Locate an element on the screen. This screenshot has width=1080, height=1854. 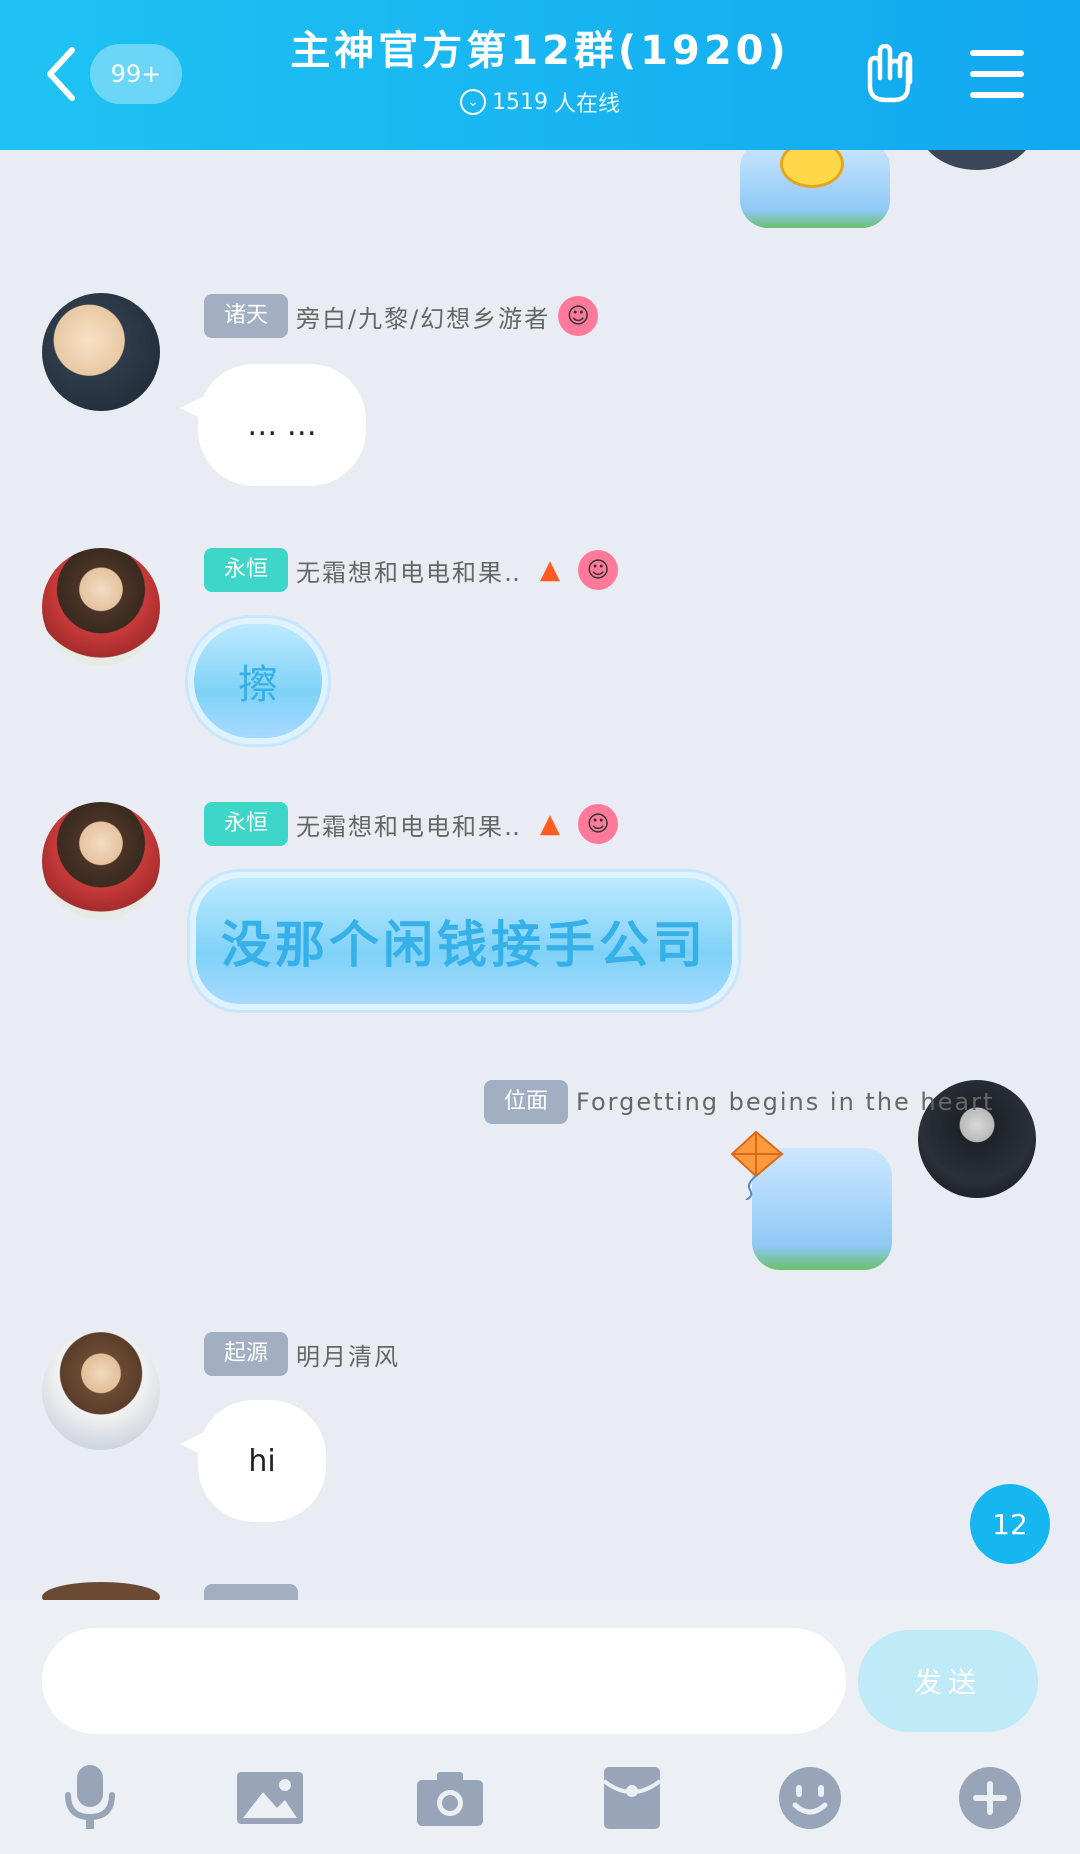
microphone-icon is located at coordinates (90, 1798).